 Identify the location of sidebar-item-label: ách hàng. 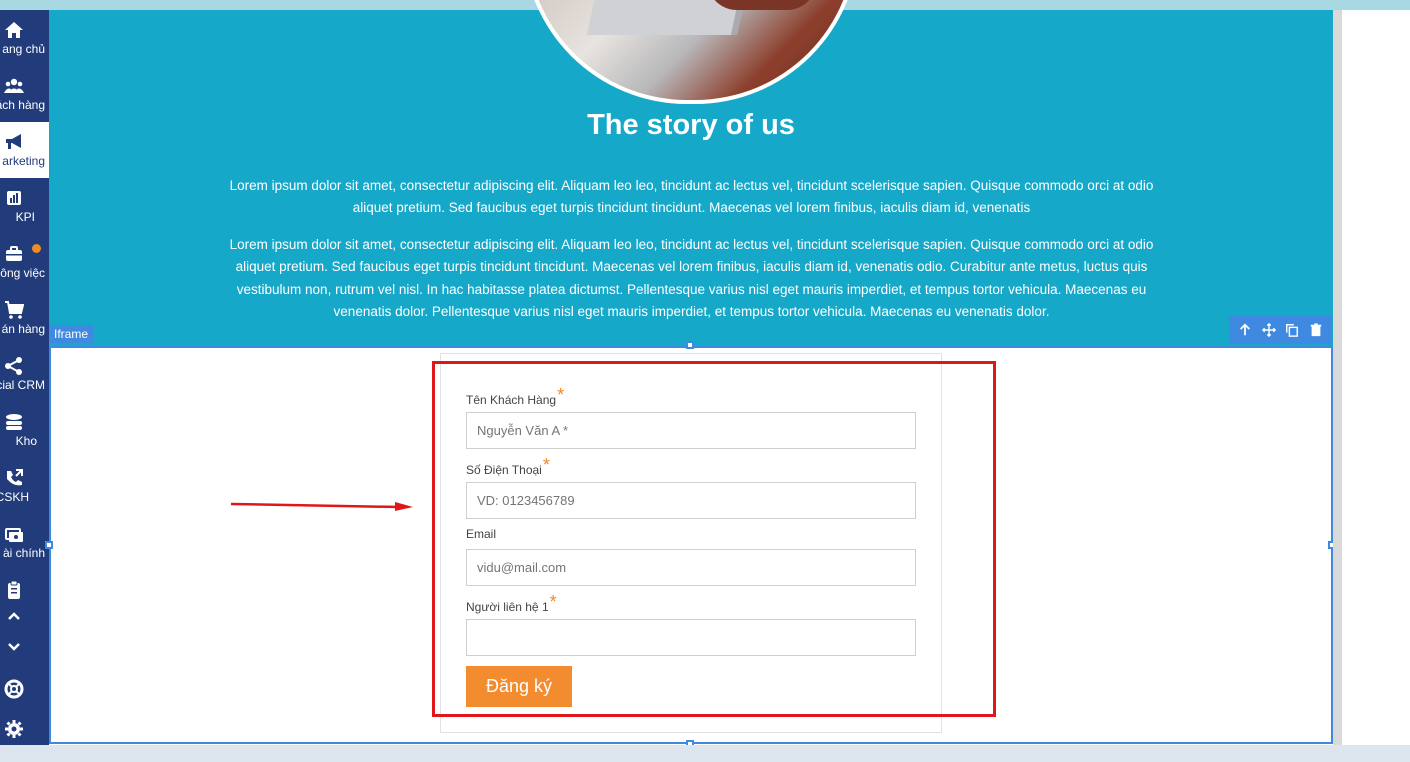
(22, 105).